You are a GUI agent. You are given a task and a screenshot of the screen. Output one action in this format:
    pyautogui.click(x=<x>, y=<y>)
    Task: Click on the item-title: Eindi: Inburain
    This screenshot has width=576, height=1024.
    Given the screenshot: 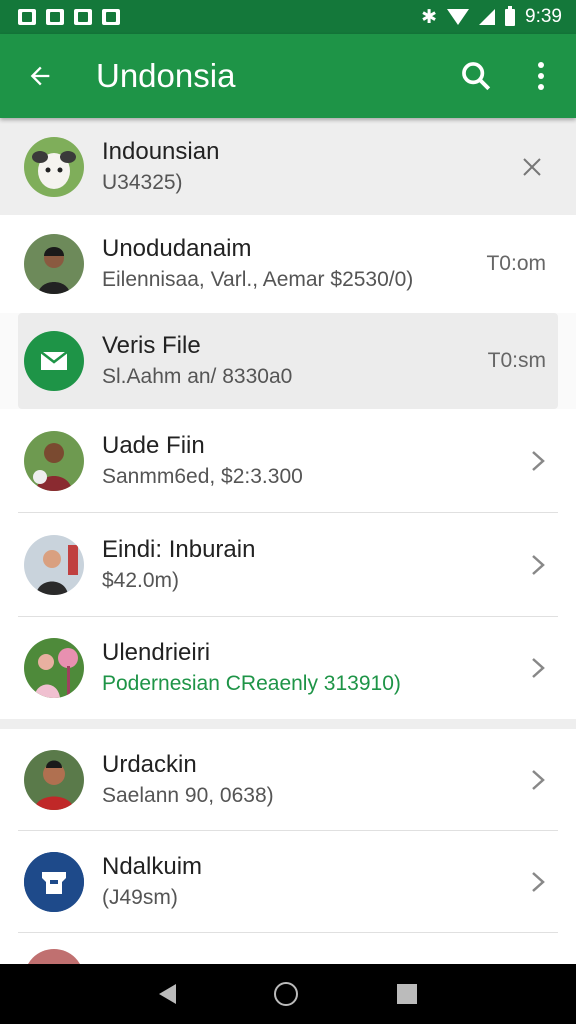 What is the action you would take?
    pyautogui.click(x=179, y=549)
    